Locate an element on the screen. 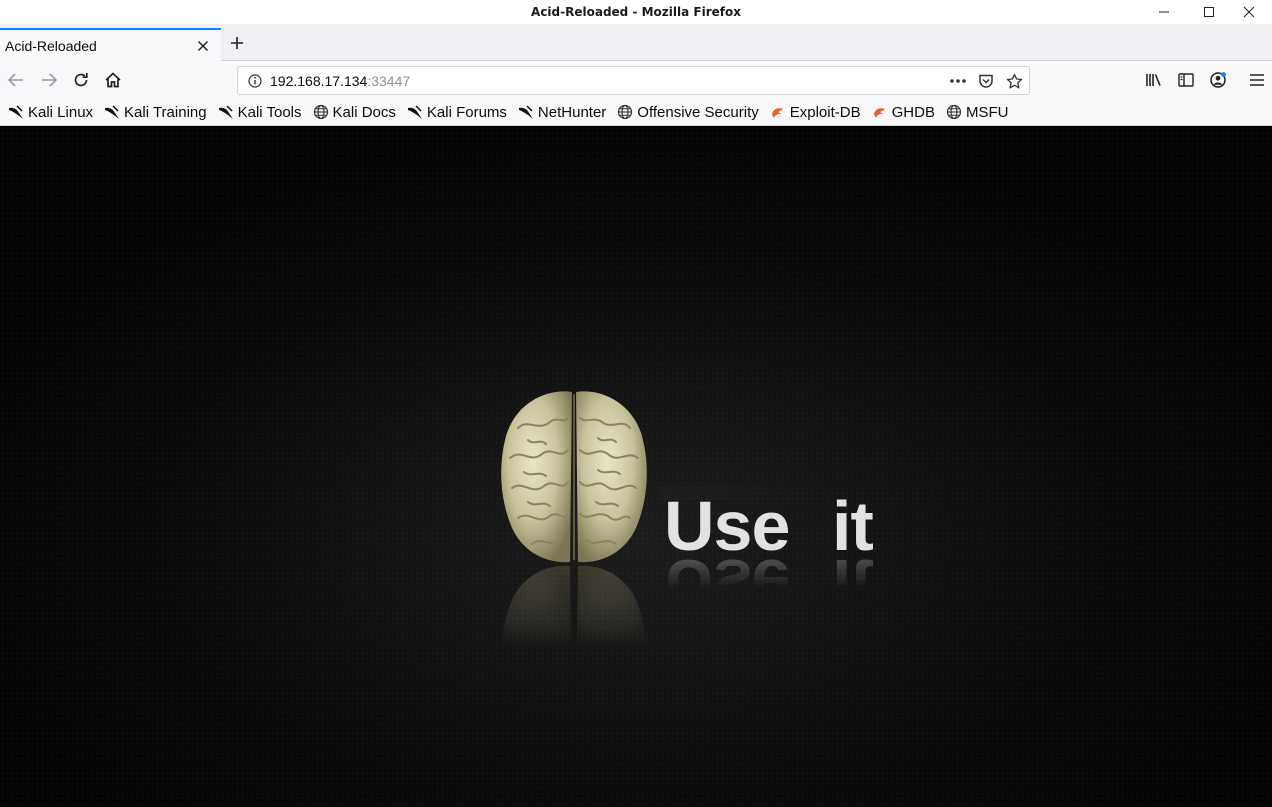 This screenshot has height=807, width=1272. hero-word-use-reflection: Use is located at coordinates (727, 584).